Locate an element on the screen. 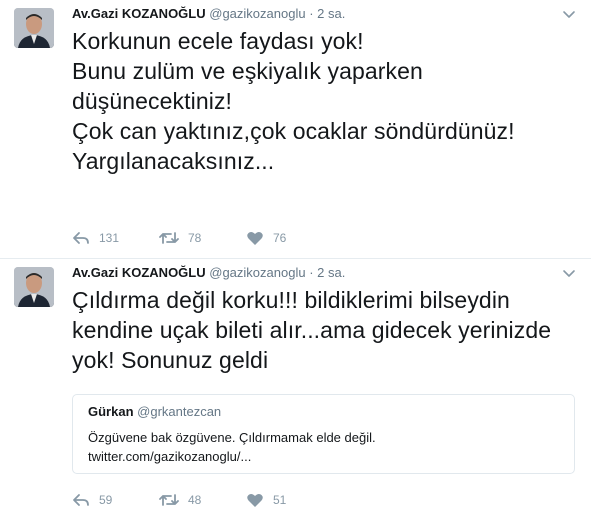  reply-count: 131 is located at coordinates (109, 238).